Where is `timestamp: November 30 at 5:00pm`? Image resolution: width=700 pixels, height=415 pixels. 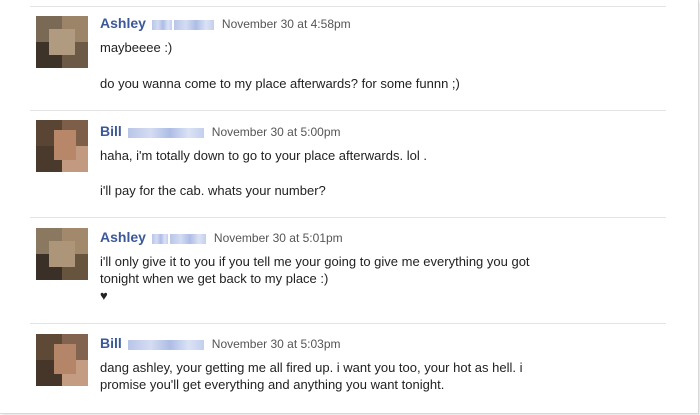 timestamp: November 30 at 5:00pm is located at coordinates (276, 132).